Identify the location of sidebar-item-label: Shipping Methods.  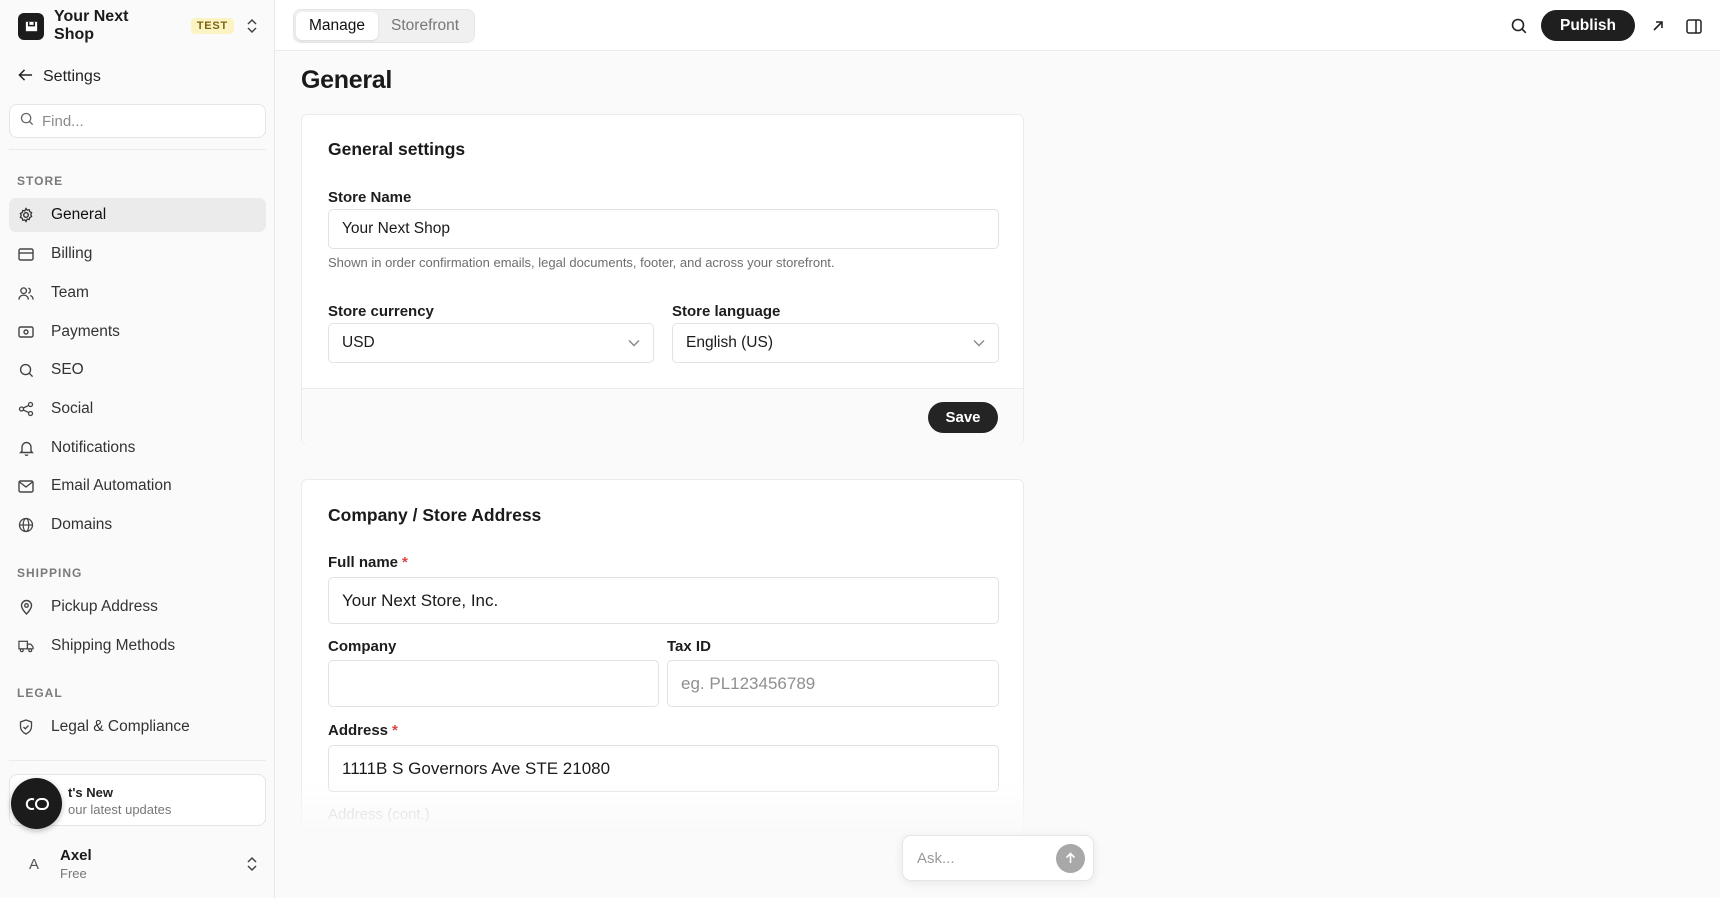
(113, 645).